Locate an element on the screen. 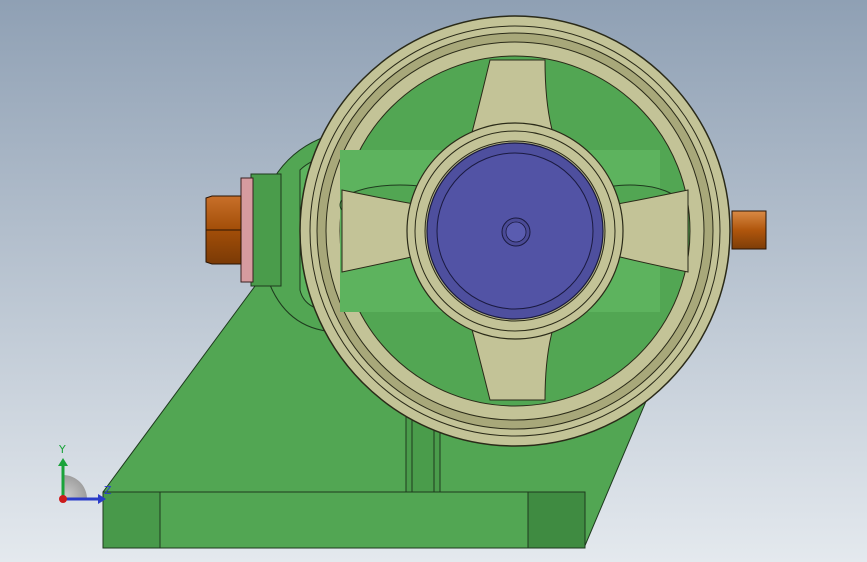 This screenshot has height=562, width=867. left-collar is located at coordinates (266, 230).